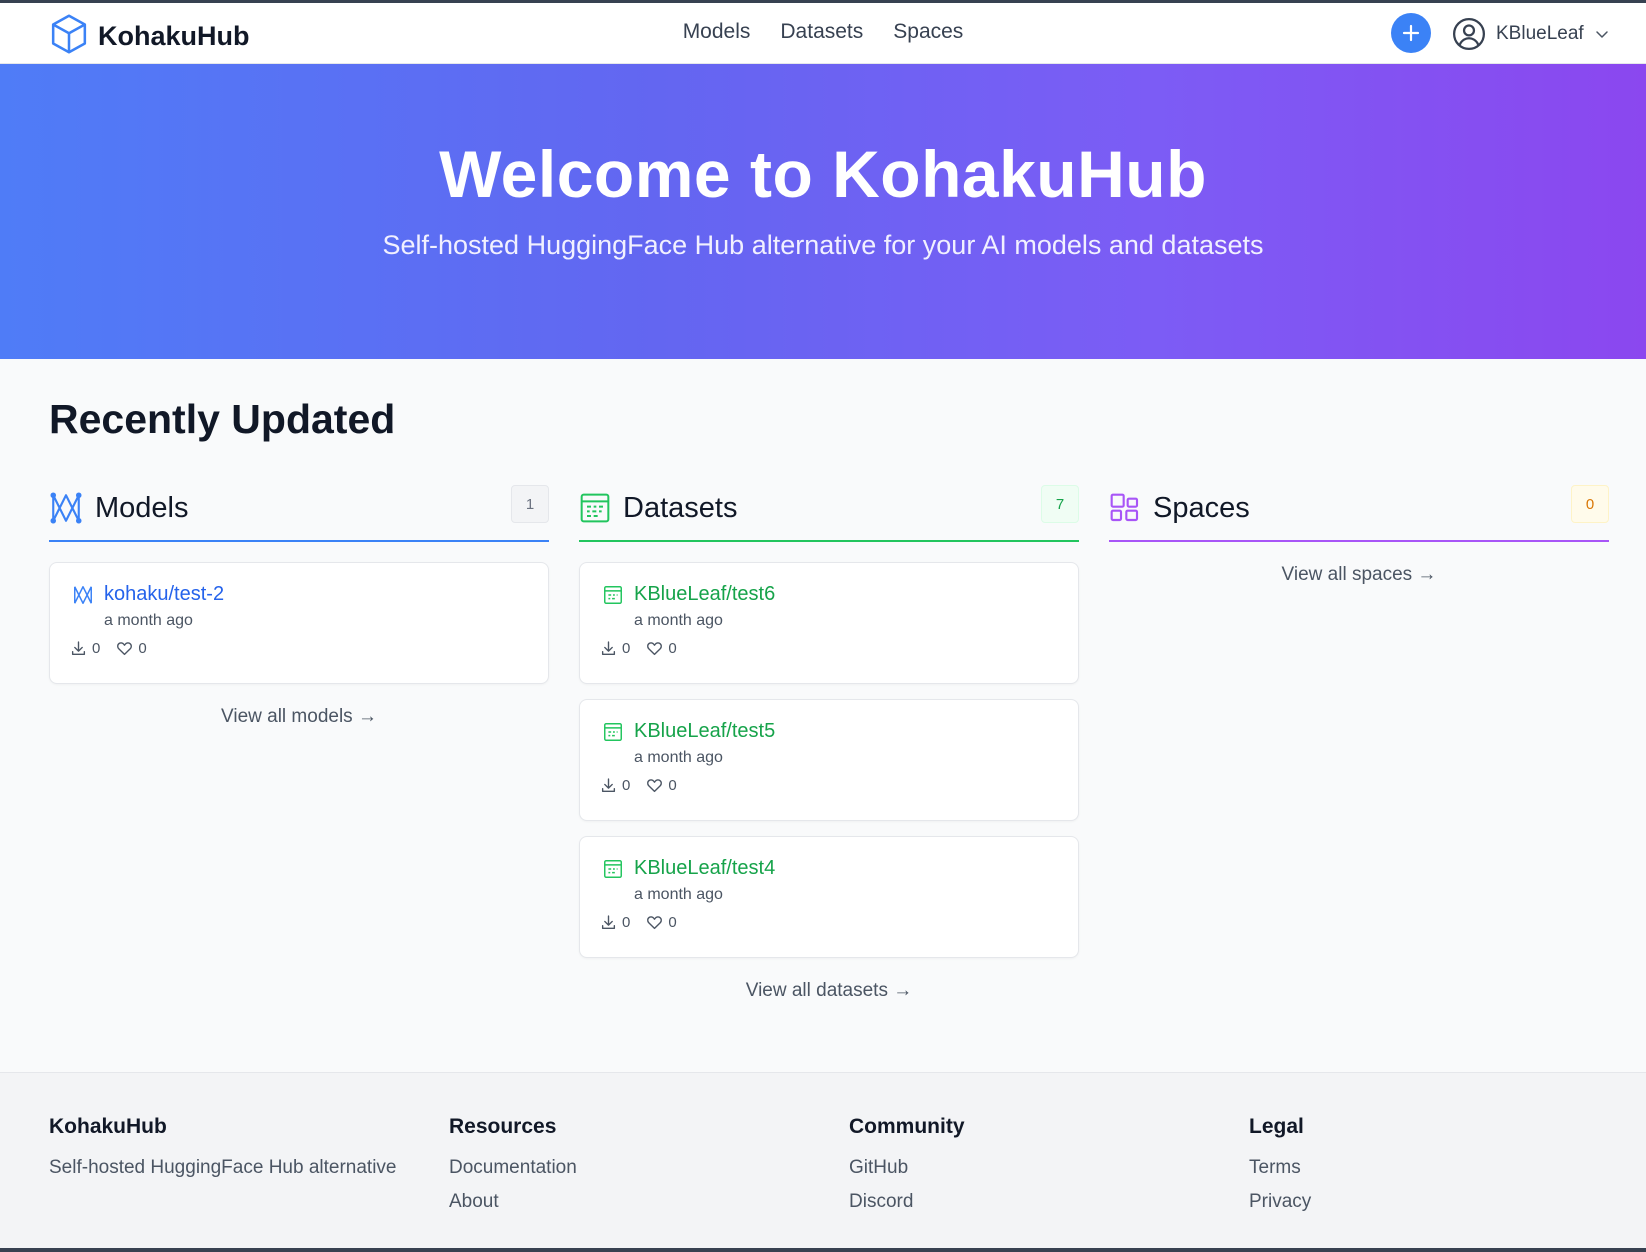 The width and height of the screenshot is (1646, 1252). I want to click on user-avatar-icon, so click(1469, 34).